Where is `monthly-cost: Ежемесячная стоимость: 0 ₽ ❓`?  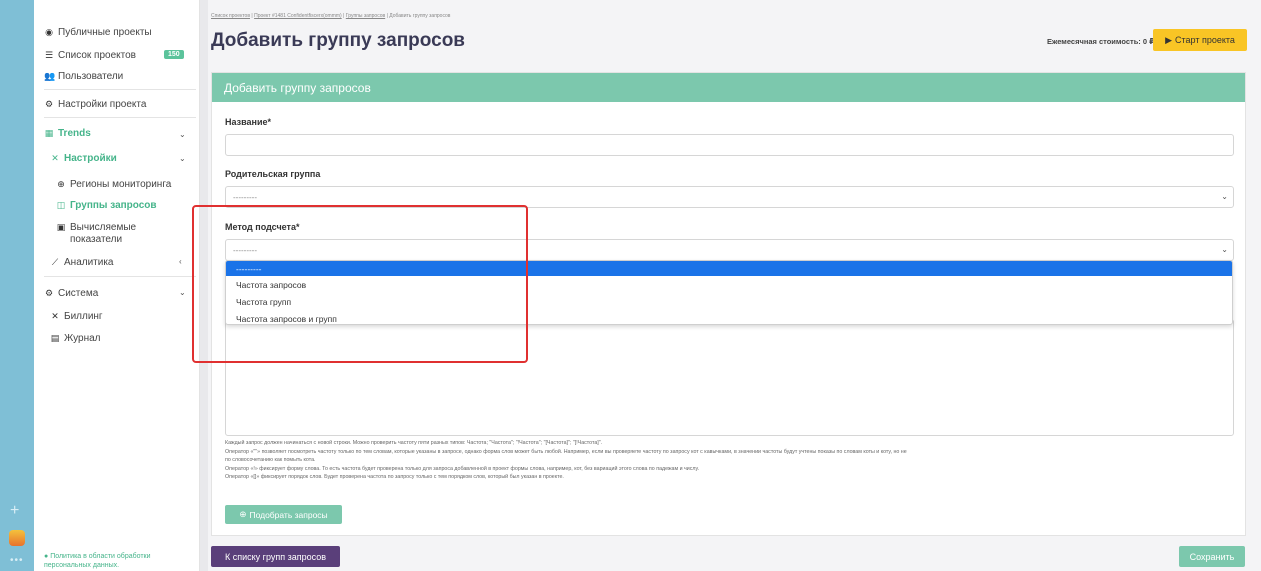
monthly-cost: Ежемесячная стоимость: 0 ₽ ❓ is located at coordinates (1106, 41).